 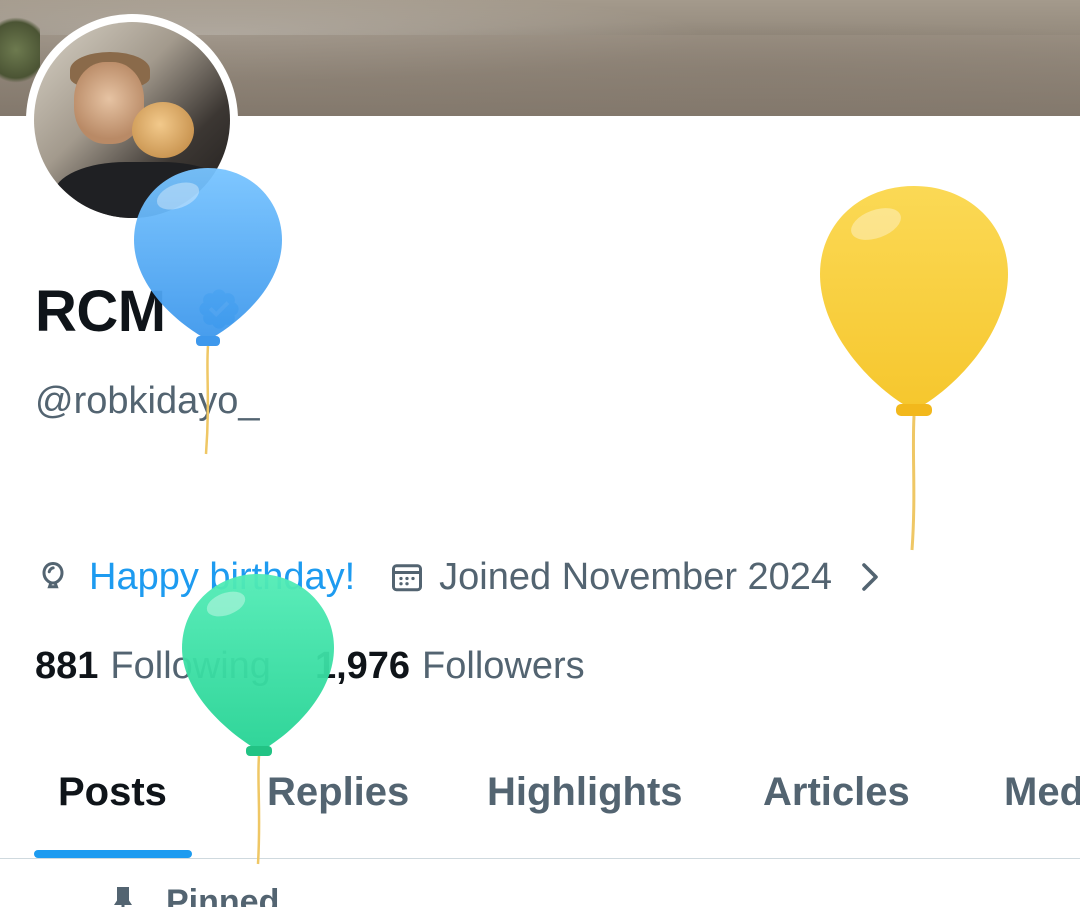 I want to click on balloon-yellow-decoration, so click(x=914, y=368).